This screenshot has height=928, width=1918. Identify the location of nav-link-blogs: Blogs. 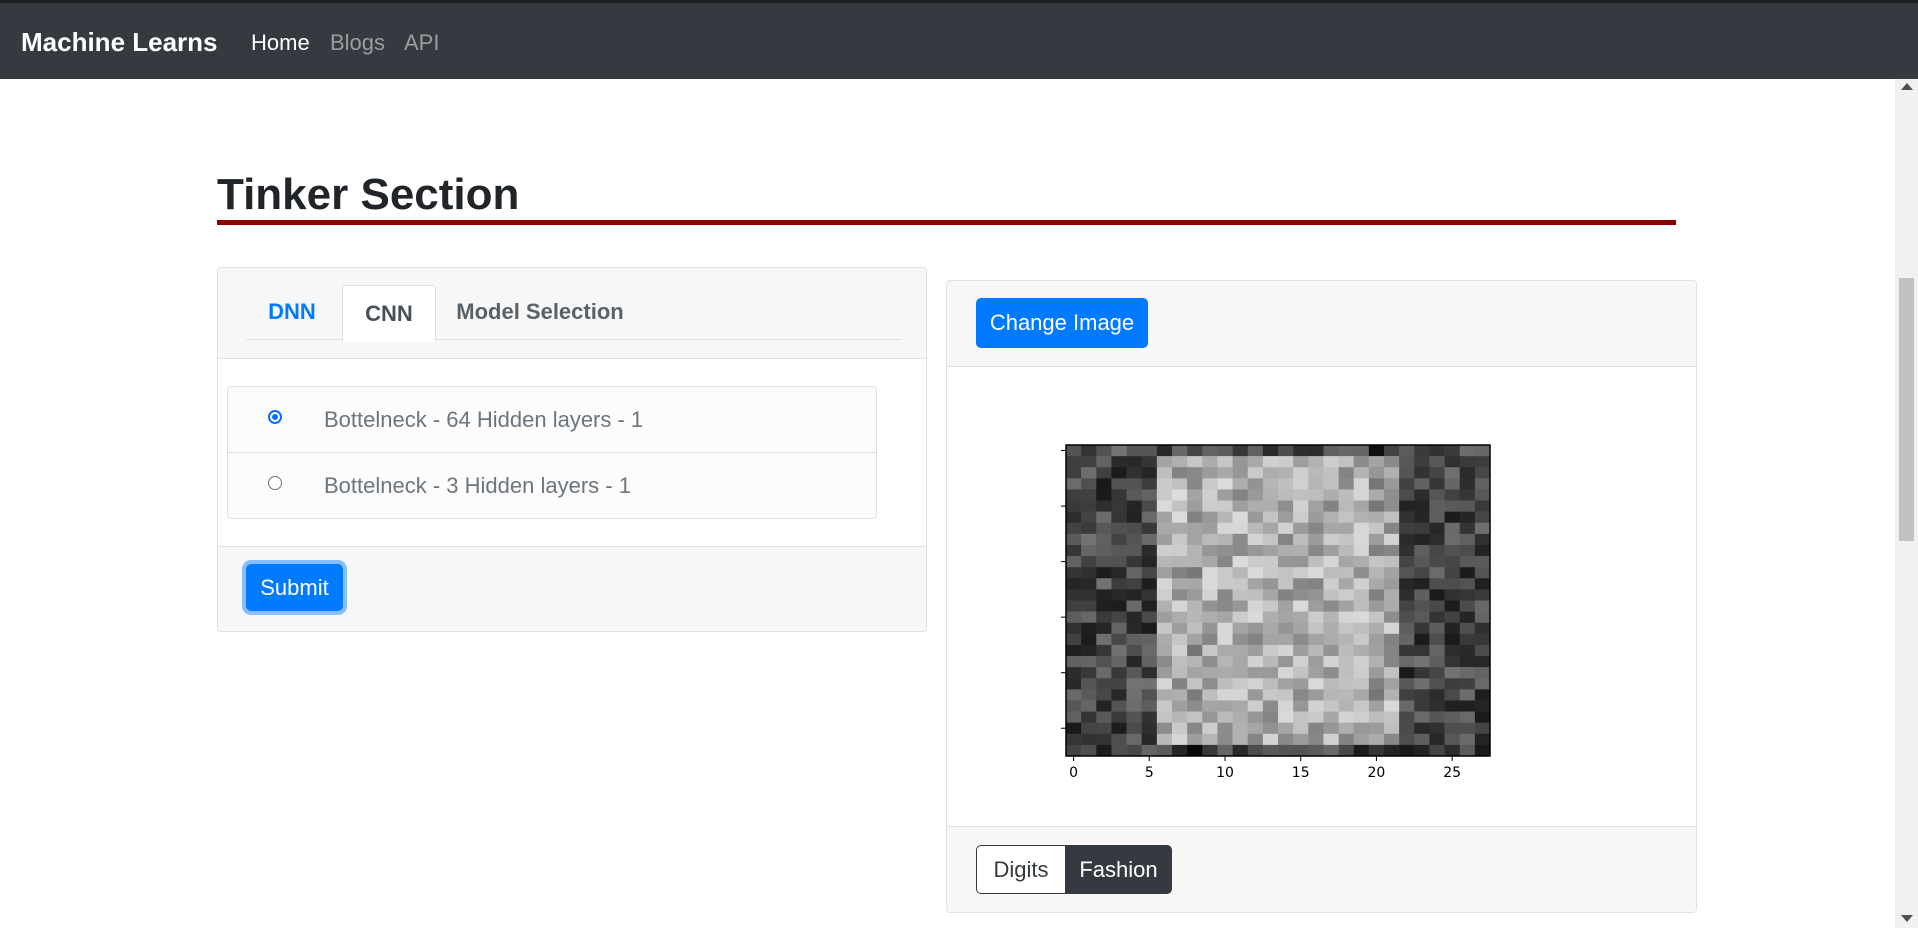
(357, 43).